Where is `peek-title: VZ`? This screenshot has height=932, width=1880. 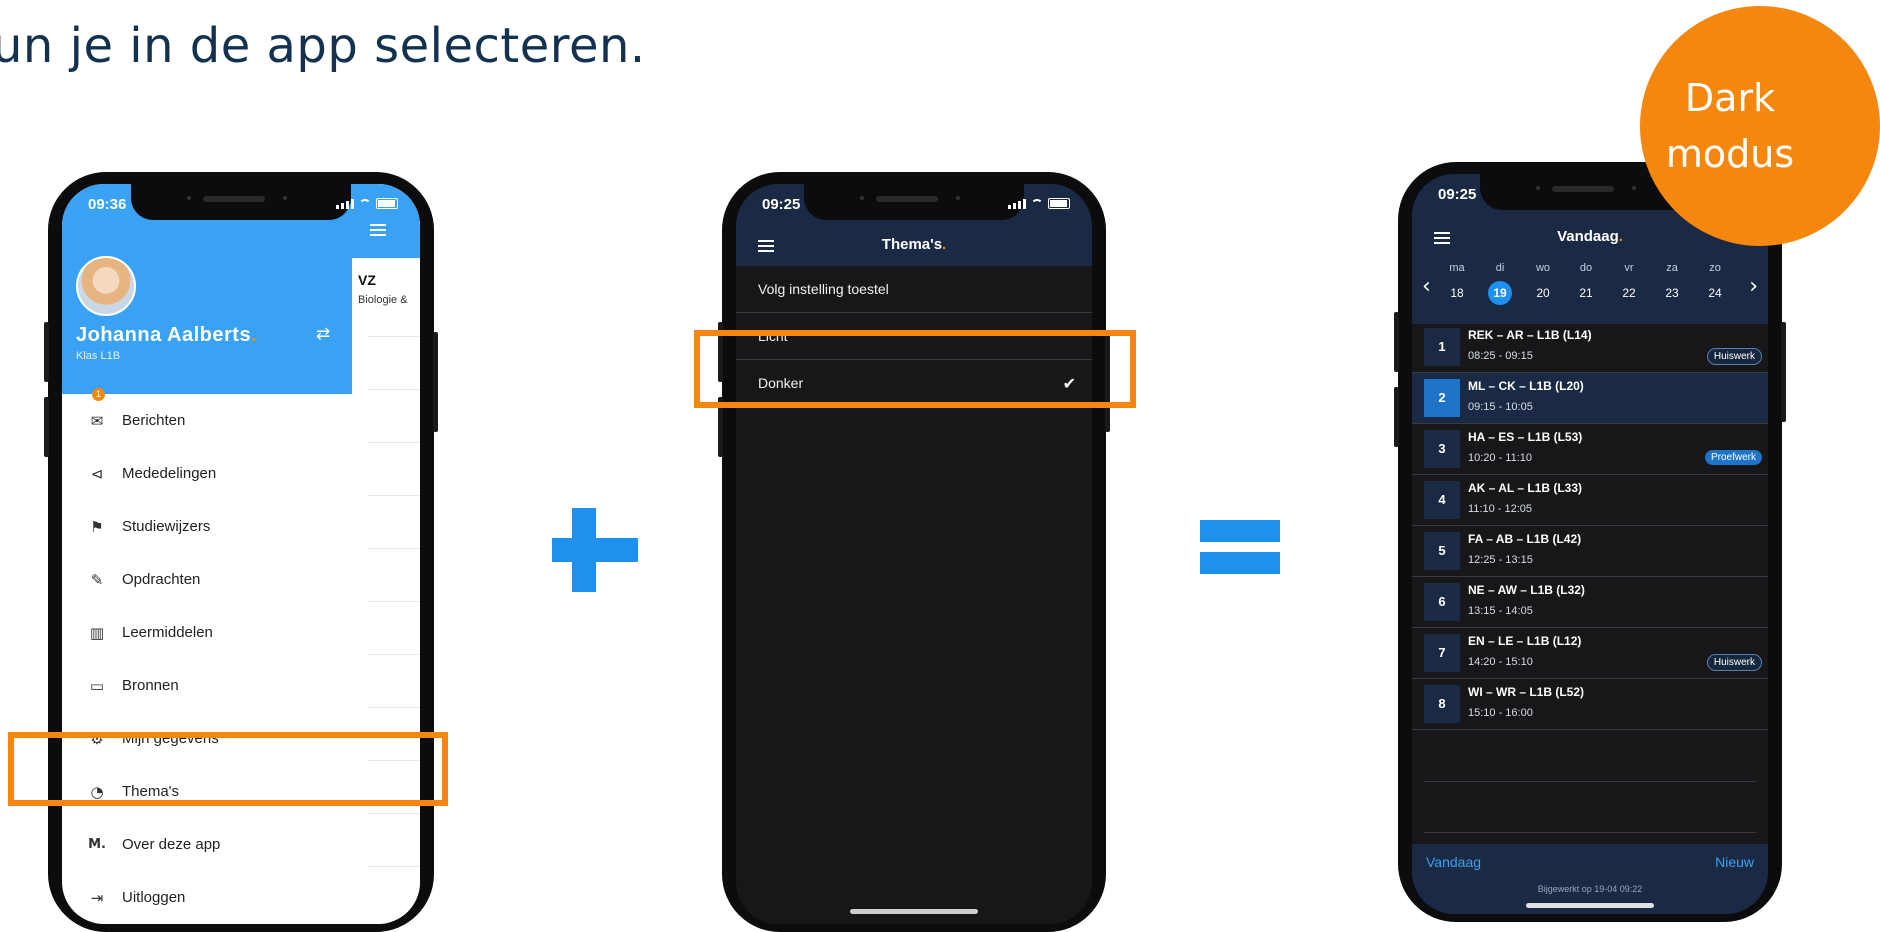
peek-title: VZ is located at coordinates (367, 280).